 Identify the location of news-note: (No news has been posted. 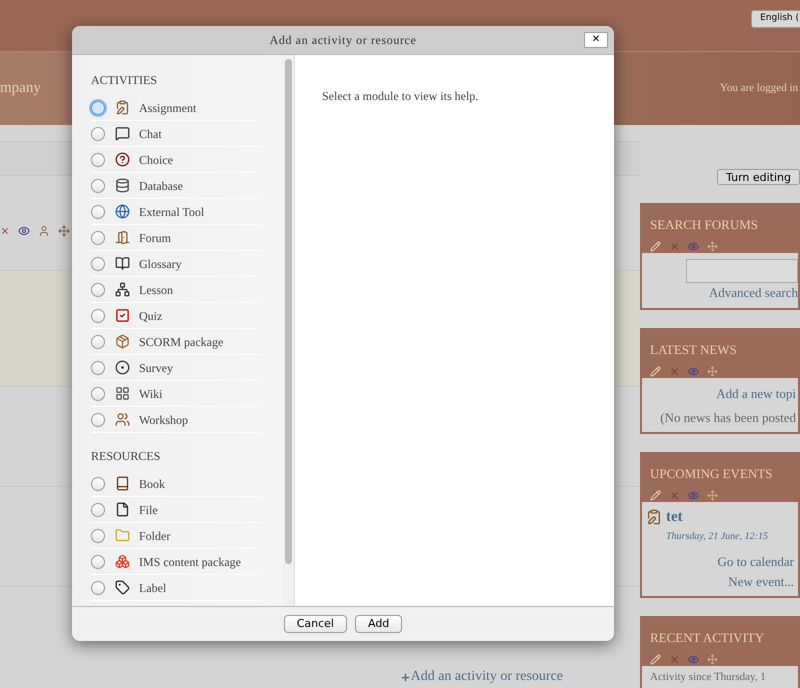
(728, 418).